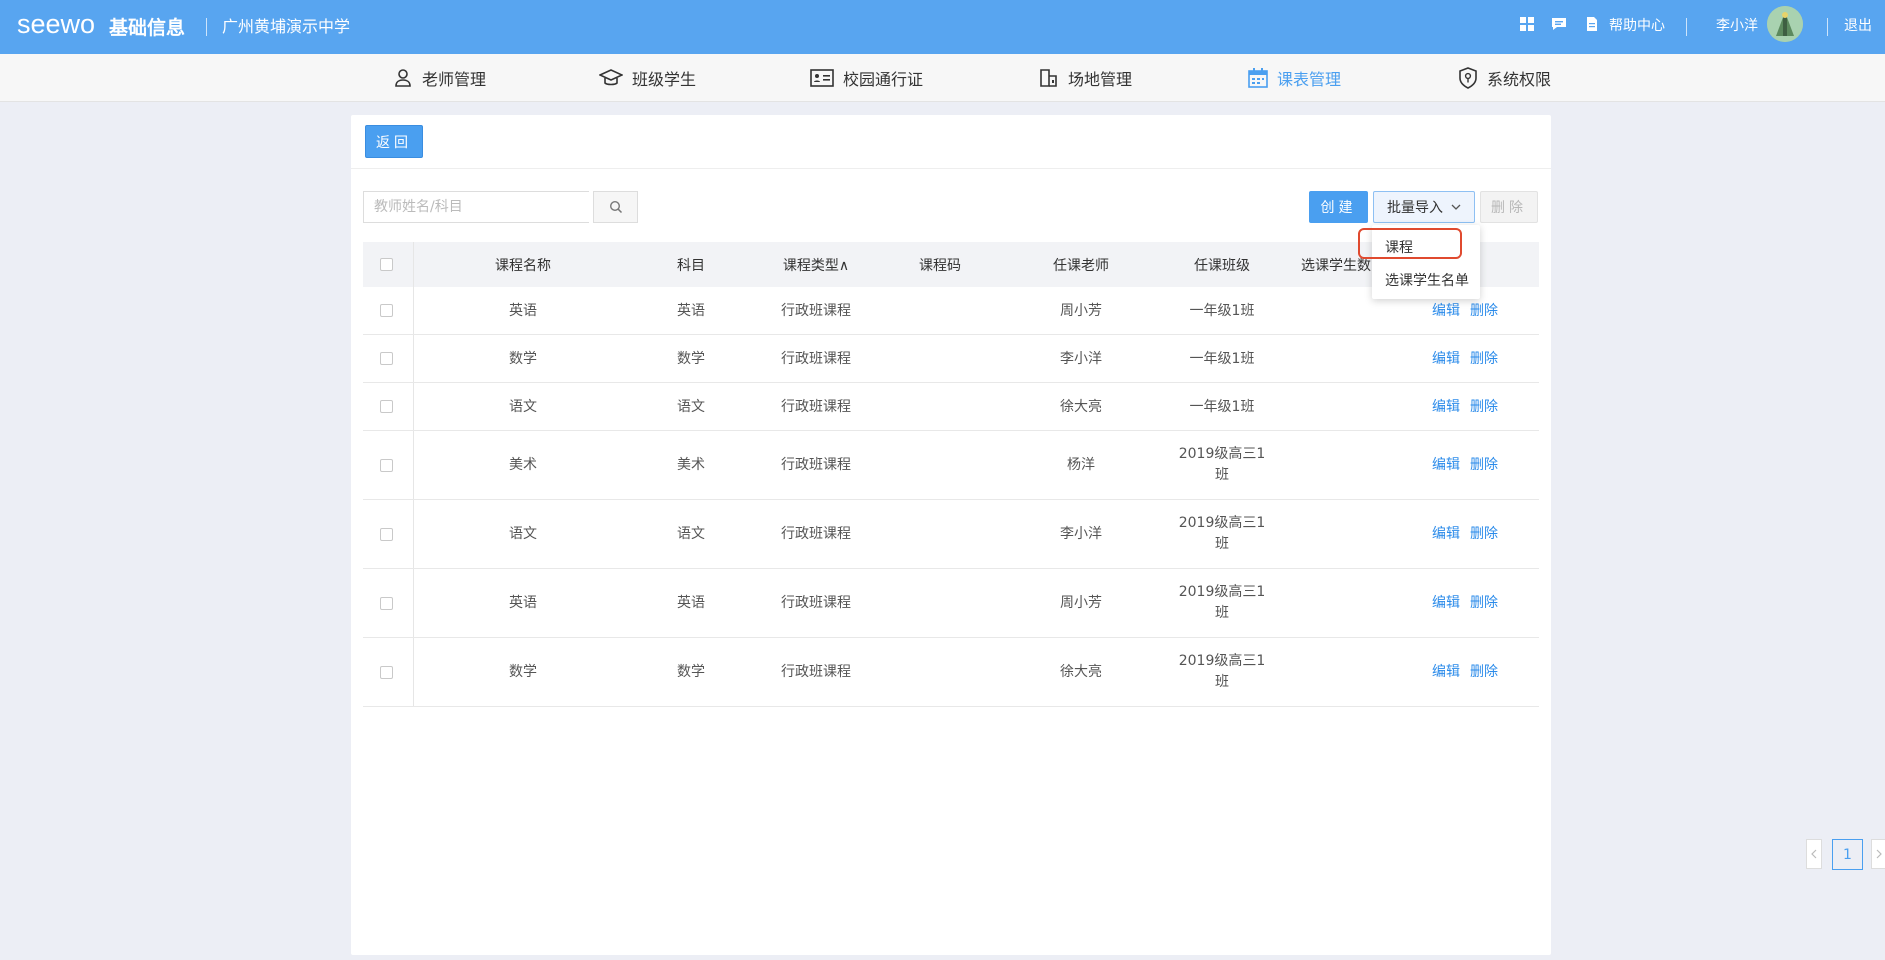 Image resolution: width=1885 pixels, height=960 pixels. What do you see at coordinates (664, 79) in the screenshot?
I see `nav-label: 班级学生` at bounding box center [664, 79].